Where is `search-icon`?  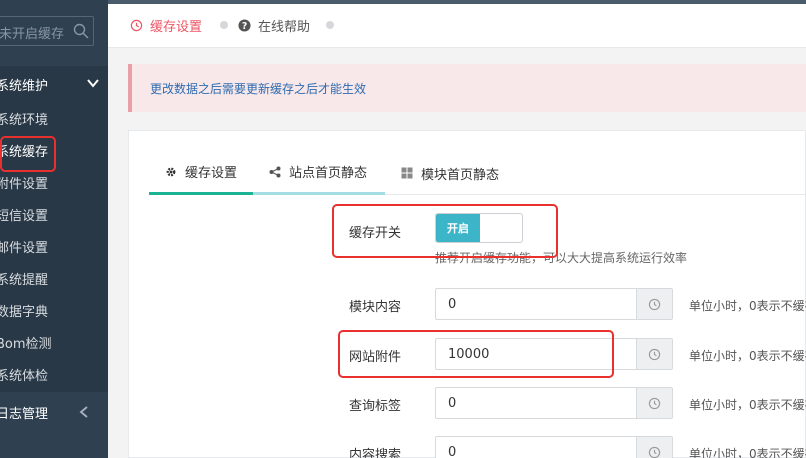
search-icon is located at coordinates (81, 31).